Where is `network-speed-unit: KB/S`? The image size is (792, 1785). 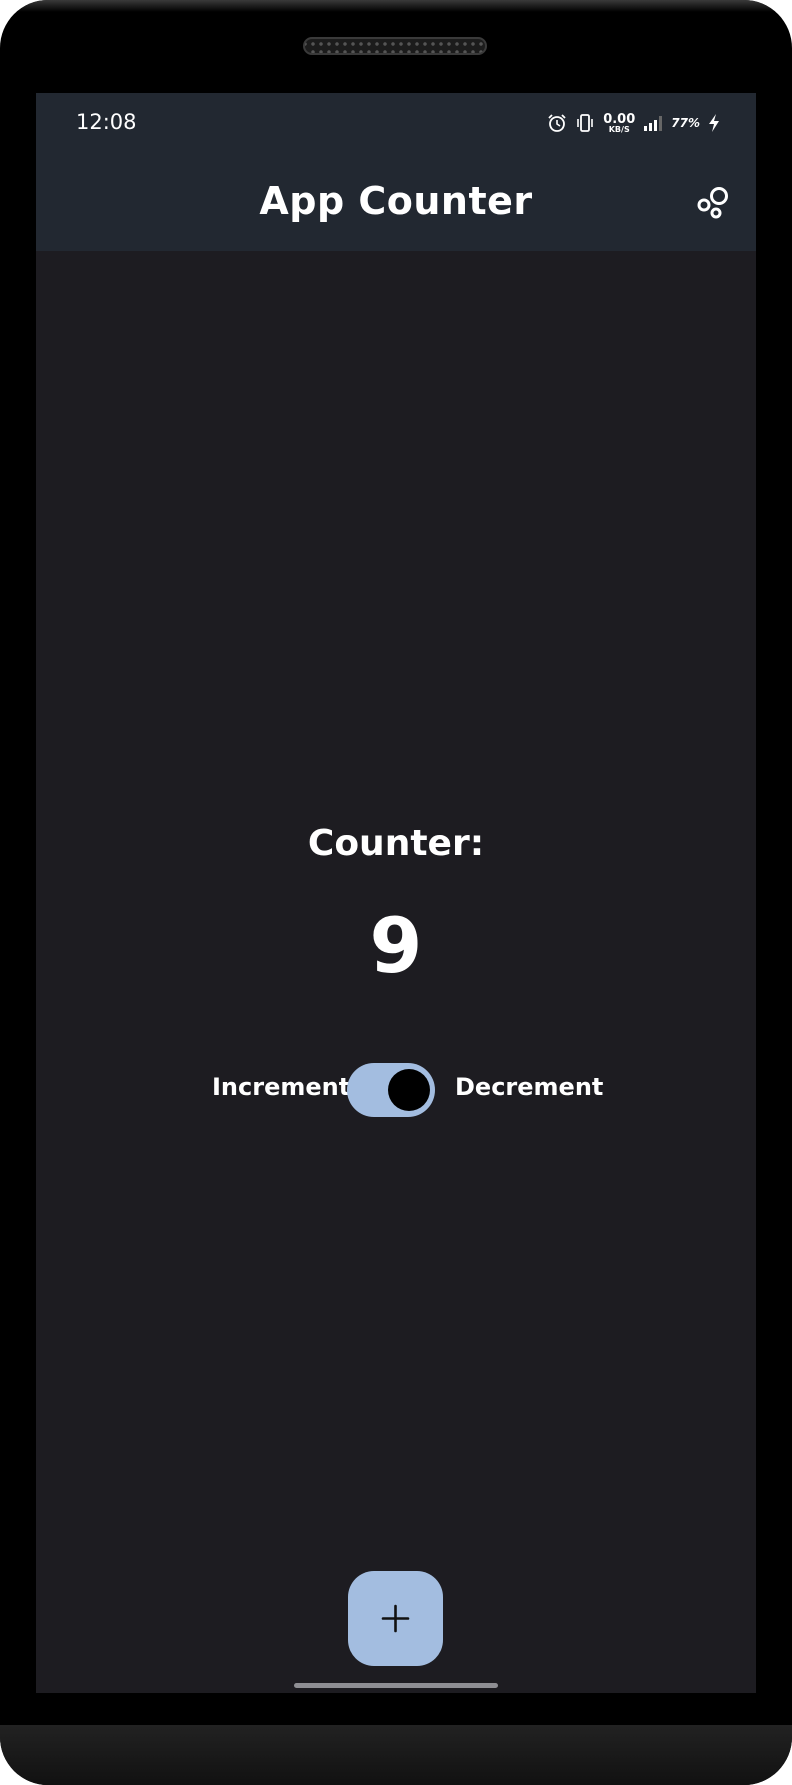
network-speed-unit: KB/S is located at coordinates (619, 129).